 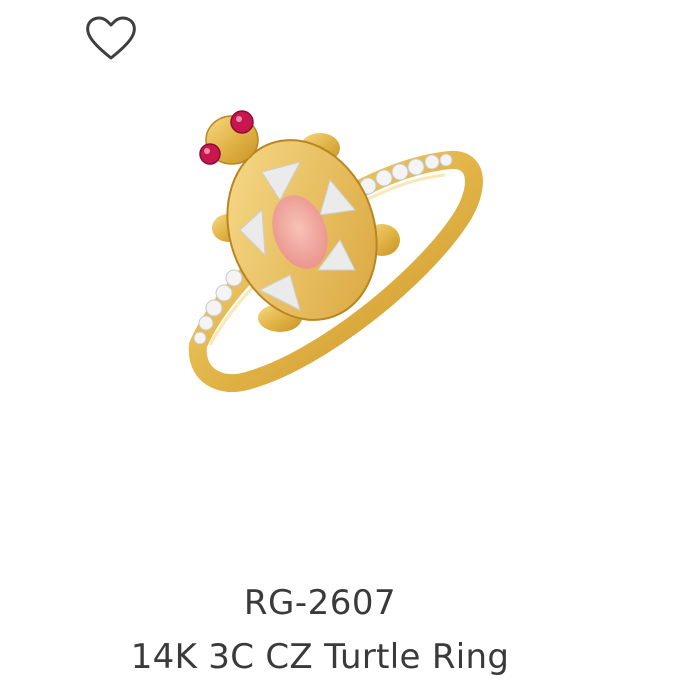 What do you see at coordinates (320, 603) in the screenshot?
I see `product-sku: RG-2607` at bounding box center [320, 603].